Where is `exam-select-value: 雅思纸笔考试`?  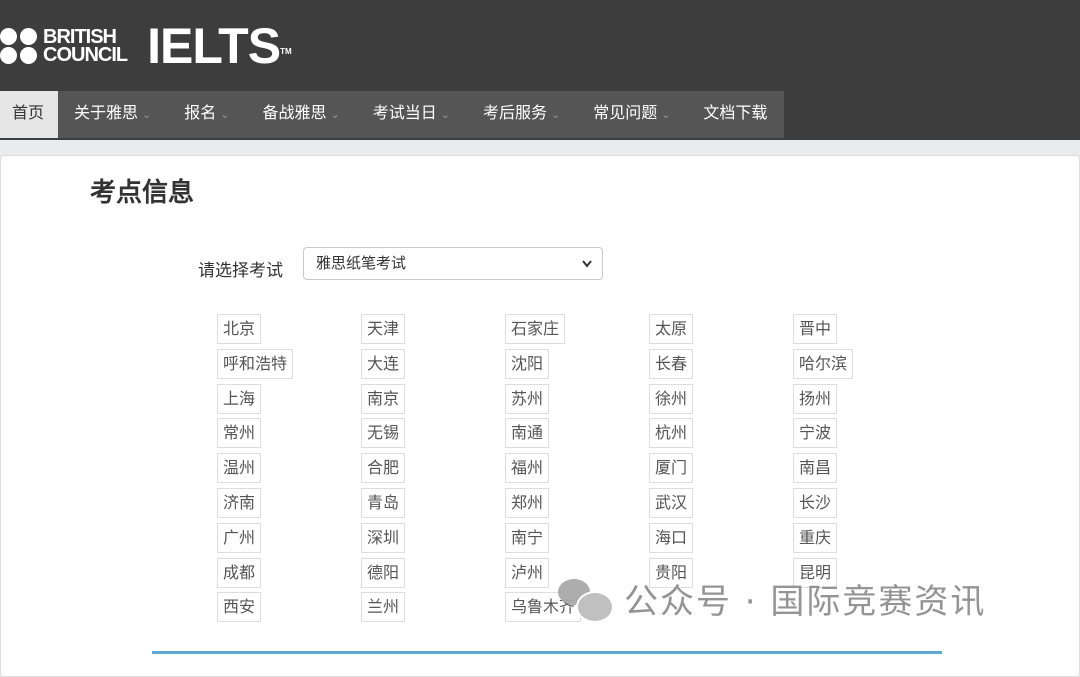 exam-select-value: 雅思纸笔考试 is located at coordinates (361, 263).